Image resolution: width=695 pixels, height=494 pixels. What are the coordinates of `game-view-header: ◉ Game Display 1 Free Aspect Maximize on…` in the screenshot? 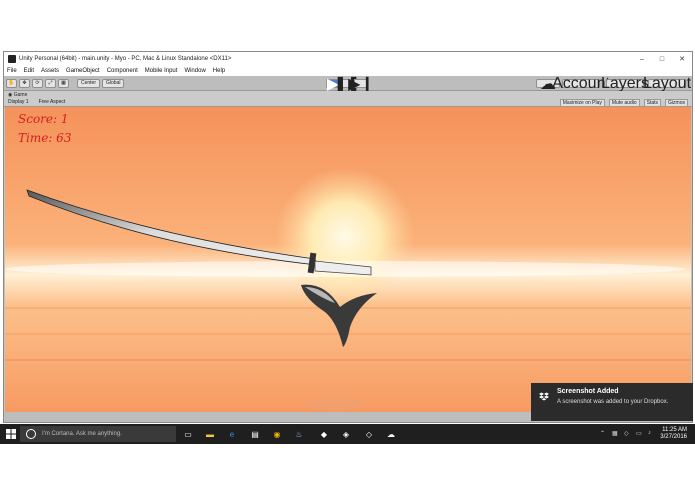 It's located at (348, 99).